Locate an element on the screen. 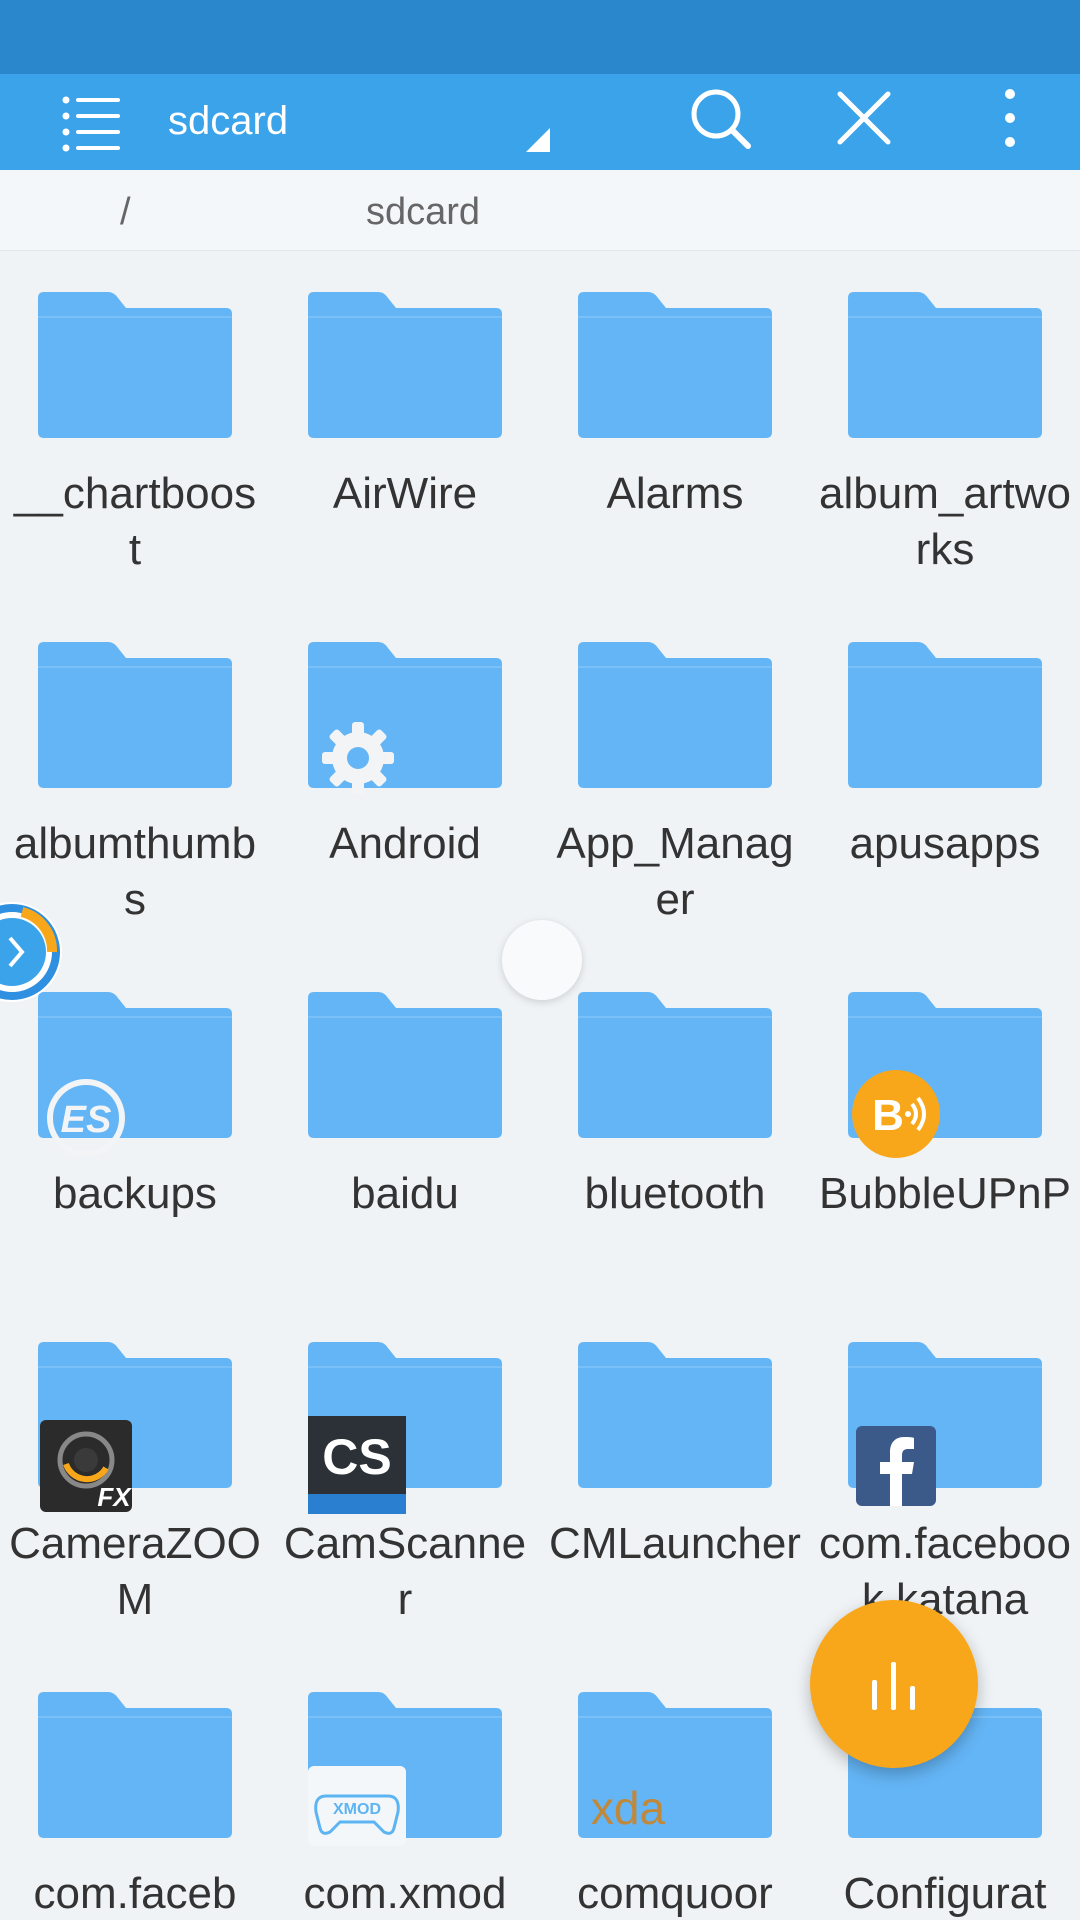 Image resolution: width=1080 pixels, height=1920 pixels. svg-text: CS is located at coordinates (356, 1457).